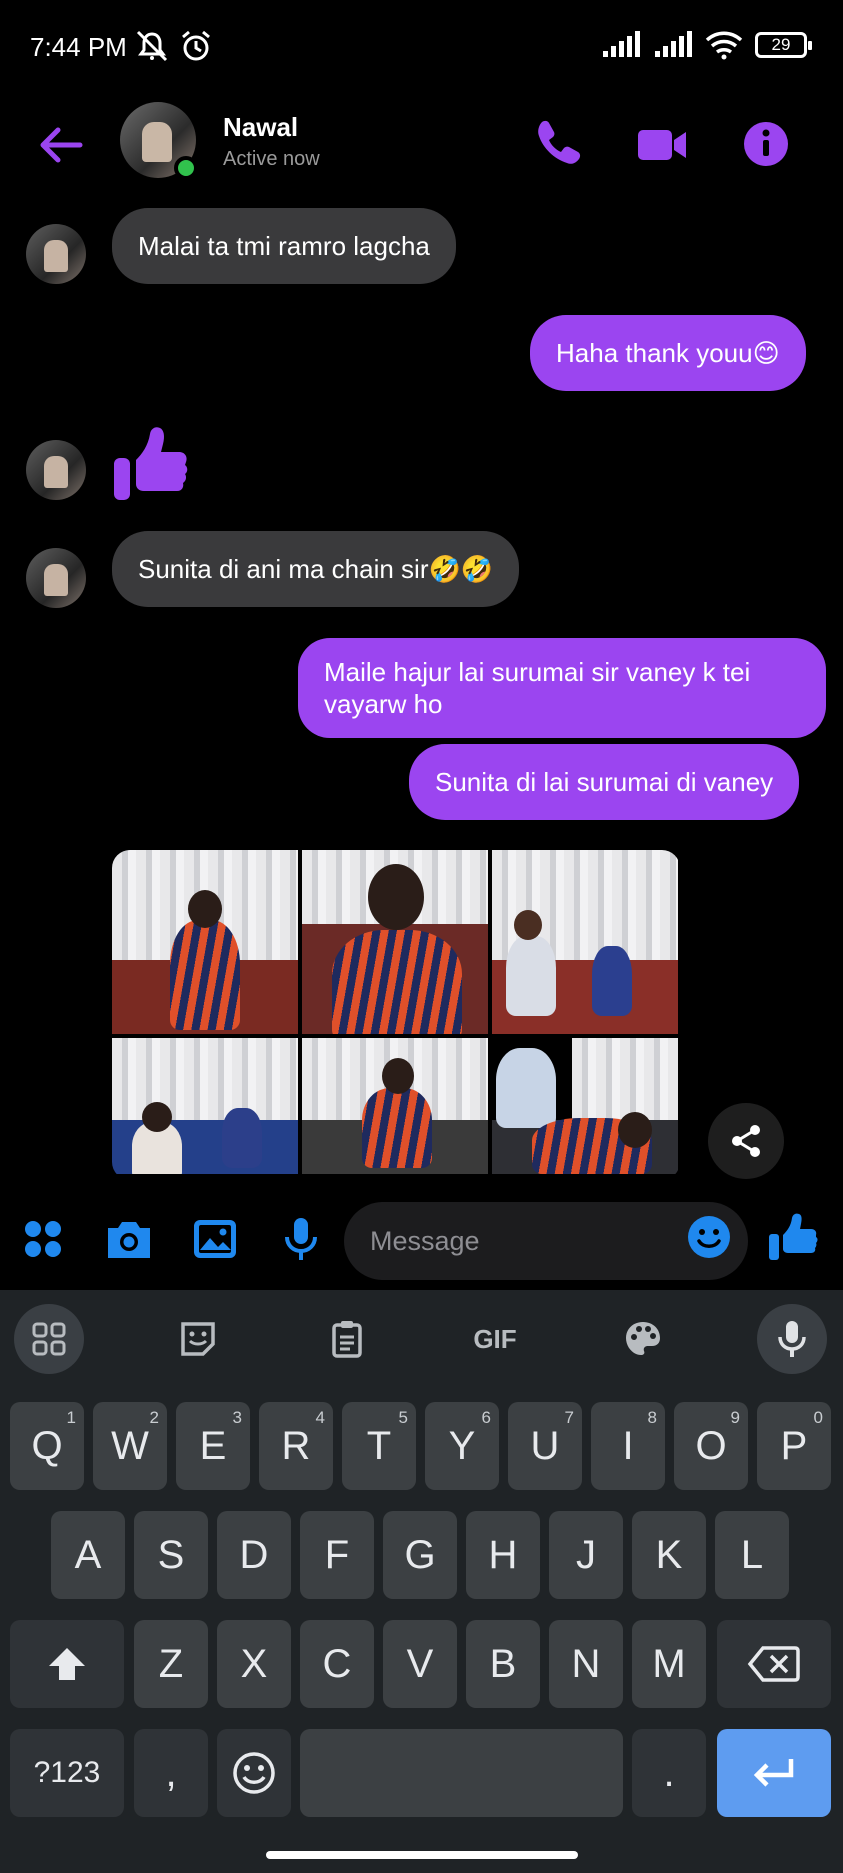  What do you see at coordinates (669, 1555) in the screenshot?
I see `key-k: K` at bounding box center [669, 1555].